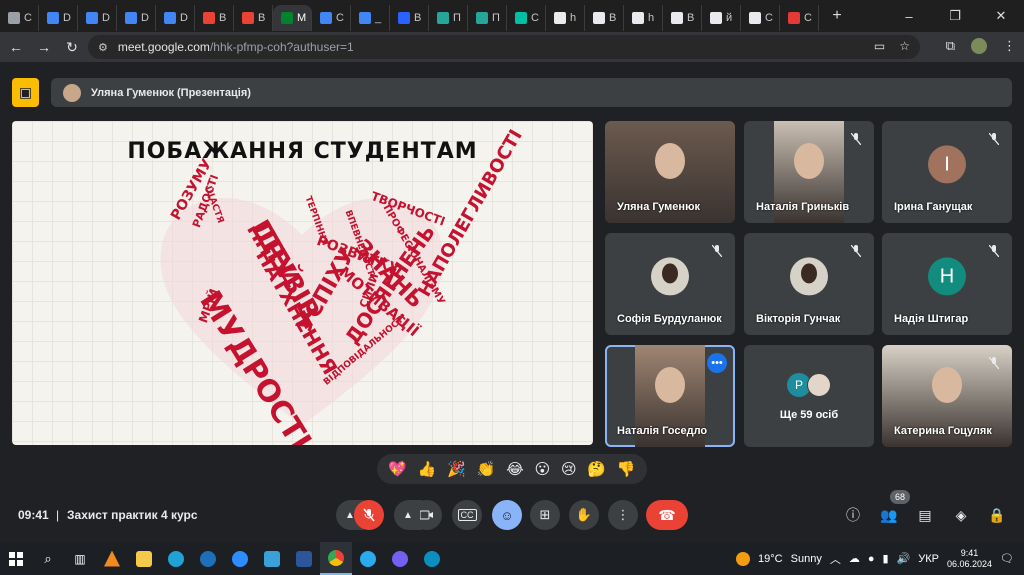 The height and width of the screenshot is (575, 1024). What do you see at coordinates (947, 172) in the screenshot?
I see `participant-tile: I Ірина Ганущак` at bounding box center [947, 172].